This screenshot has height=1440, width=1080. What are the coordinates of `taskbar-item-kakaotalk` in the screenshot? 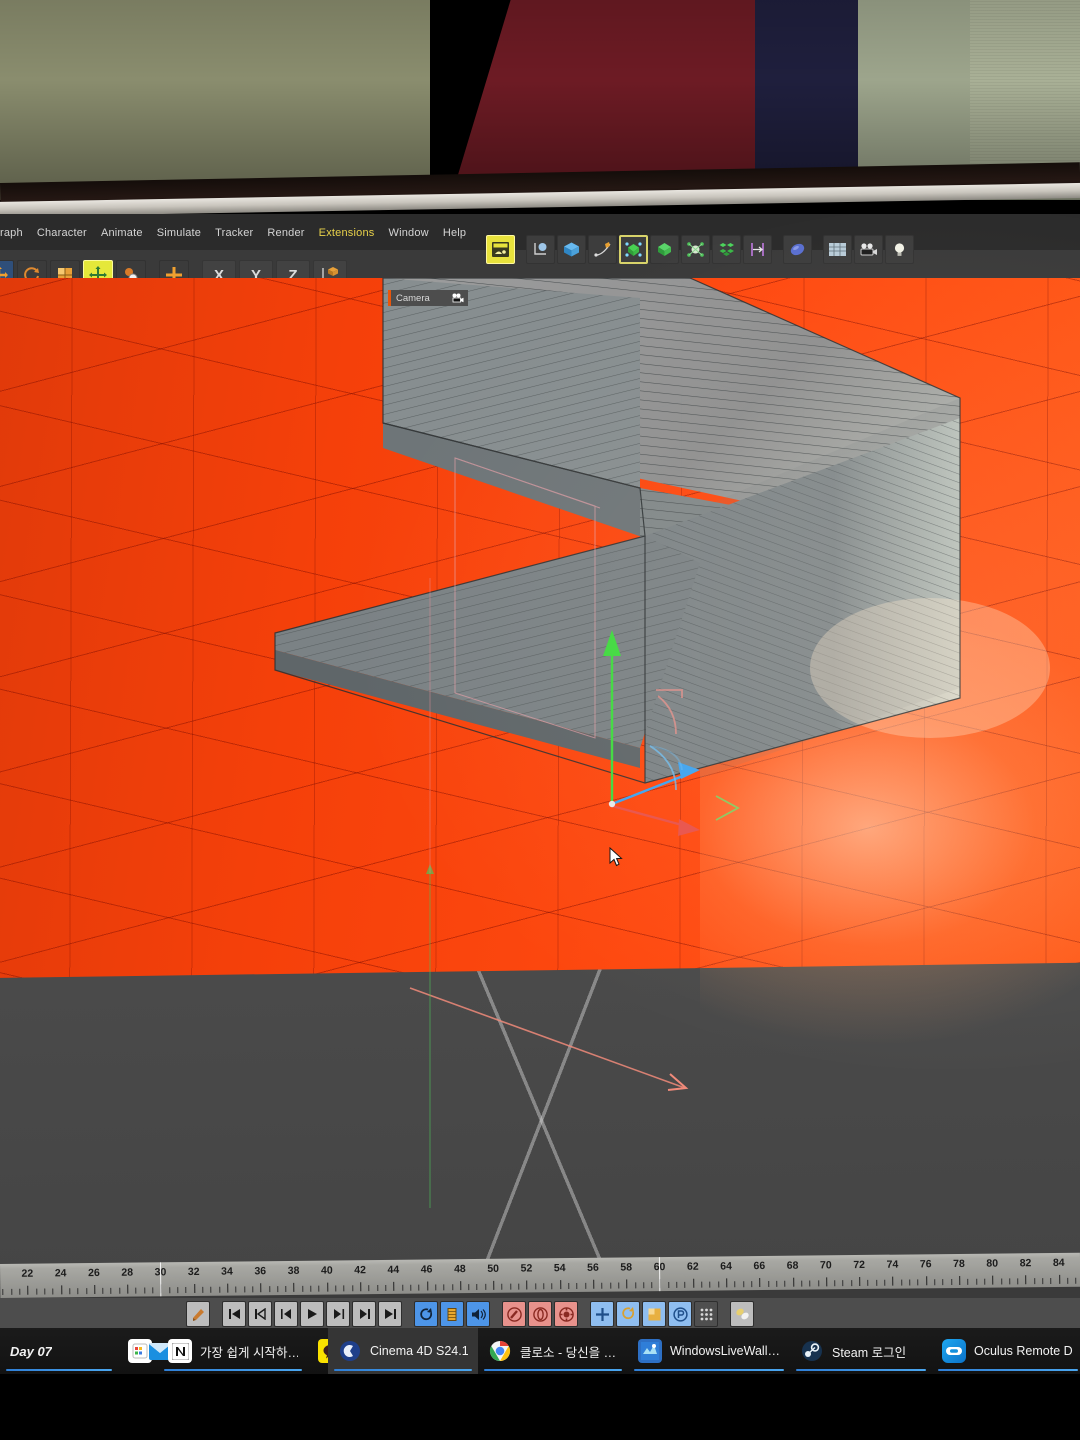 It's located at (325, 1351).